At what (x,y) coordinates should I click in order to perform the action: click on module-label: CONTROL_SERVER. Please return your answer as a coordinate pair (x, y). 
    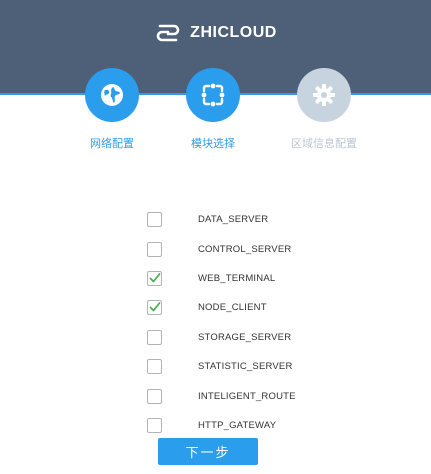
    Looking at the image, I should click on (245, 249).